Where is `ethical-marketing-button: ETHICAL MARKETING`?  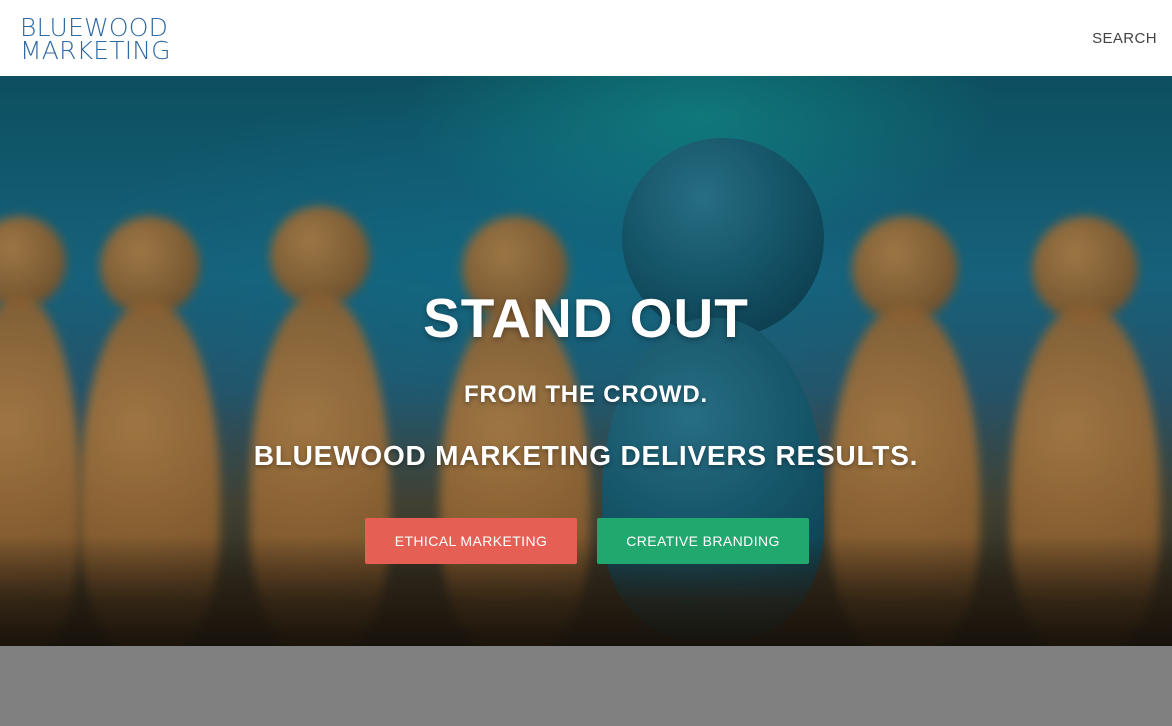
ethical-marketing-button: ETHICAL MARKETING is located at coordinates (471, 541).